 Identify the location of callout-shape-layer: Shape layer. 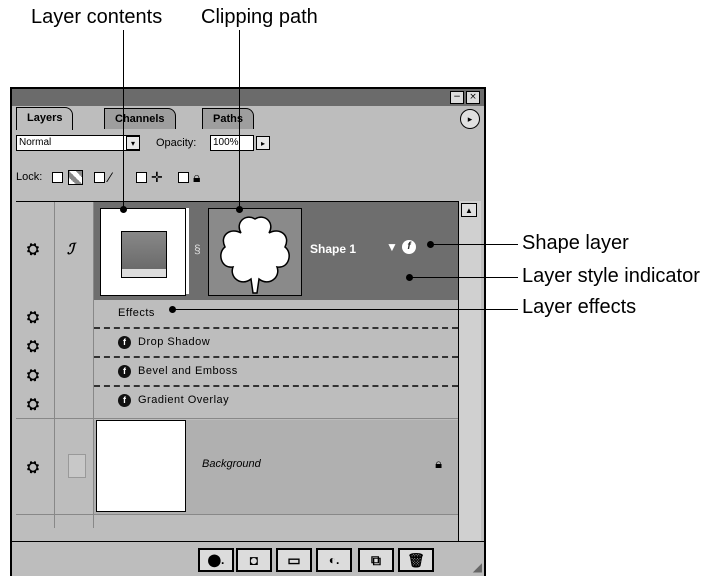
(575, 243).